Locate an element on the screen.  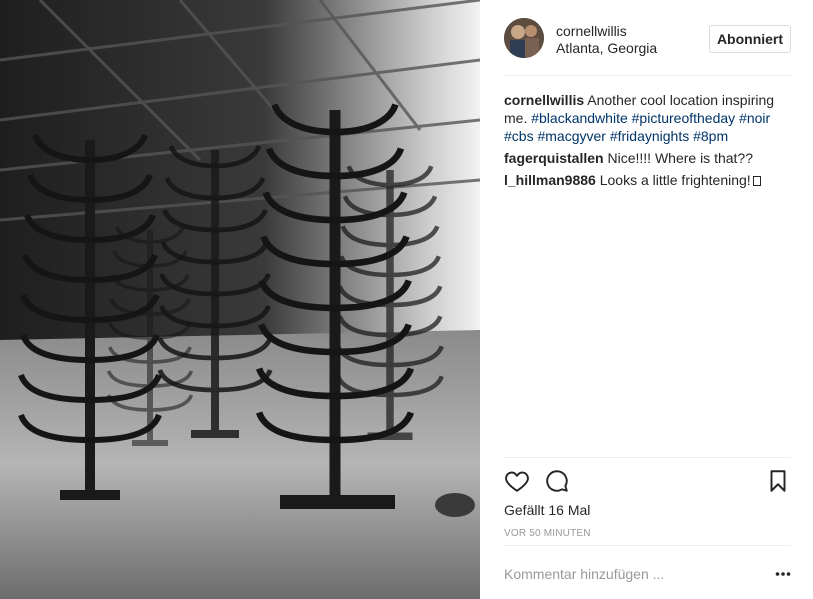
heart-icon is located at coordinates (517, 481).